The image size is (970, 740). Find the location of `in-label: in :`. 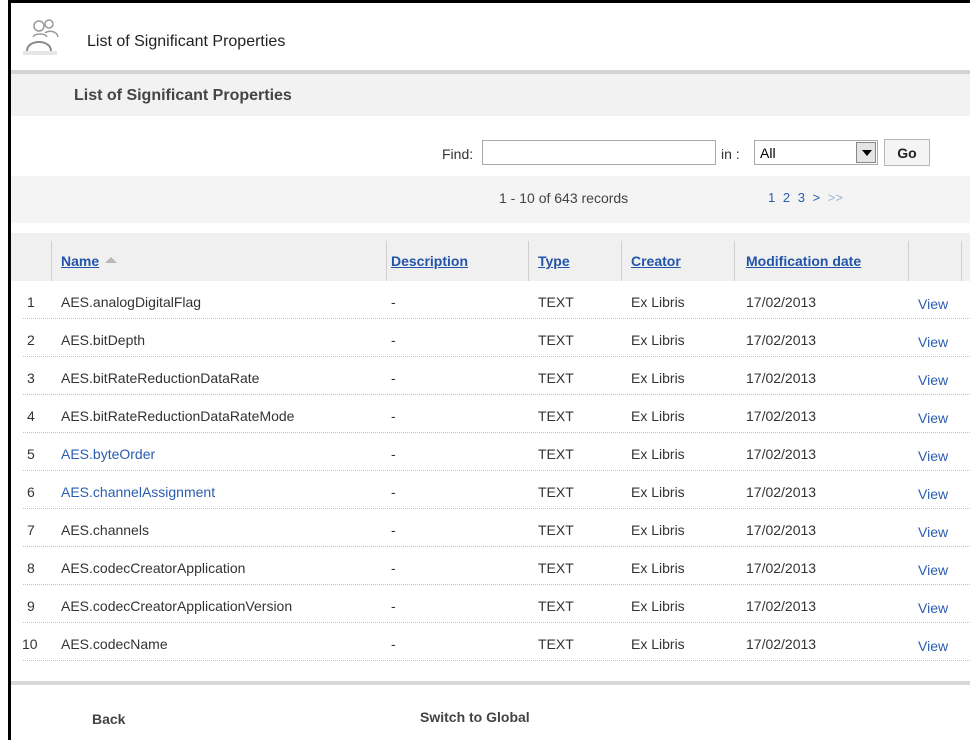

in-label: in : is located at coordinates (730, 154).